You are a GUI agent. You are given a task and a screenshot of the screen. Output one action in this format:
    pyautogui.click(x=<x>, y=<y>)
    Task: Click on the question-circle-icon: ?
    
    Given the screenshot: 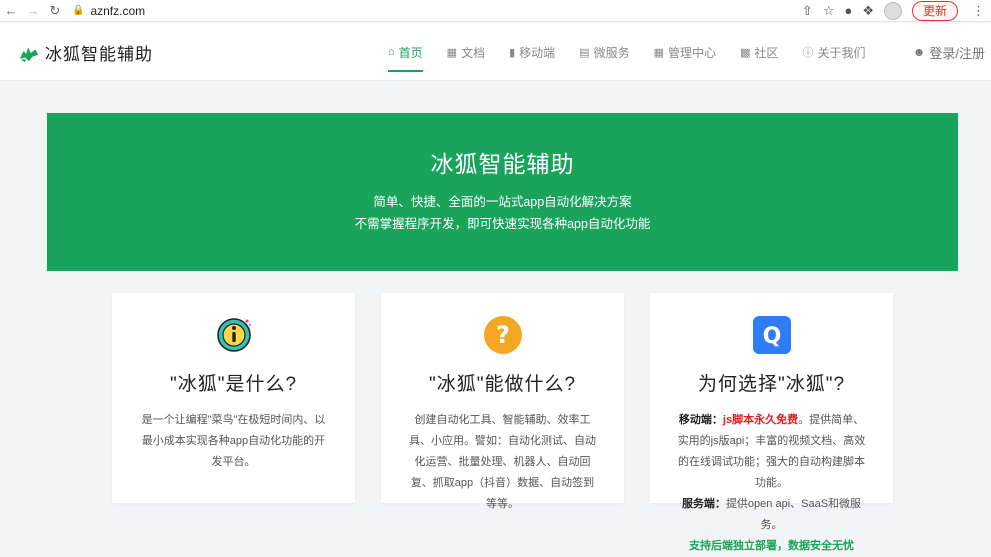 What is the action you would take?
    pyautogui.click(x=503, y=335)
    